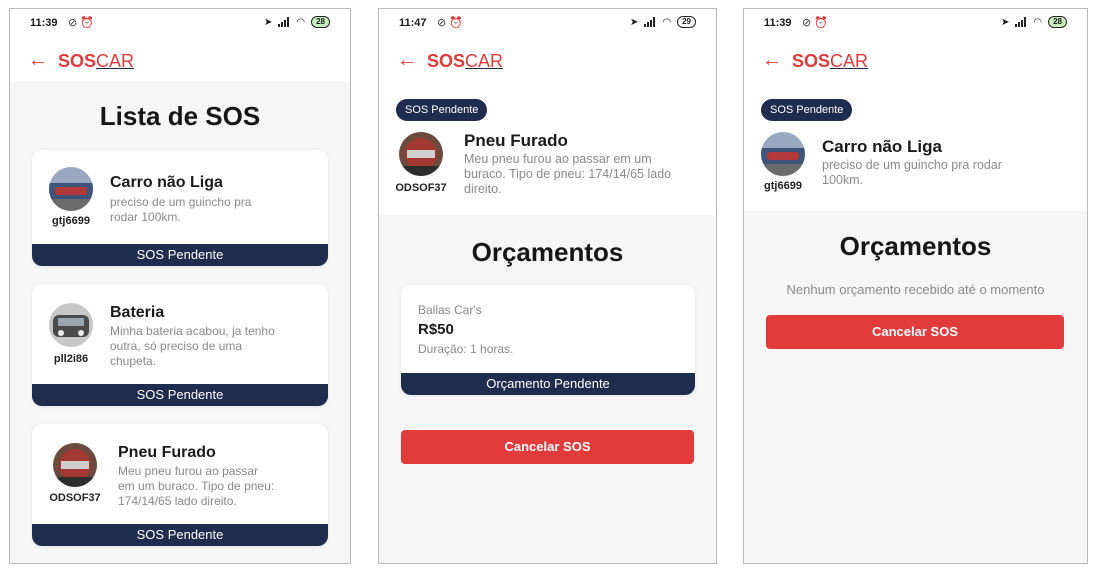  I want to click on empty-message: Nenhum orçamento recebido até o momento, so click(915, 289).